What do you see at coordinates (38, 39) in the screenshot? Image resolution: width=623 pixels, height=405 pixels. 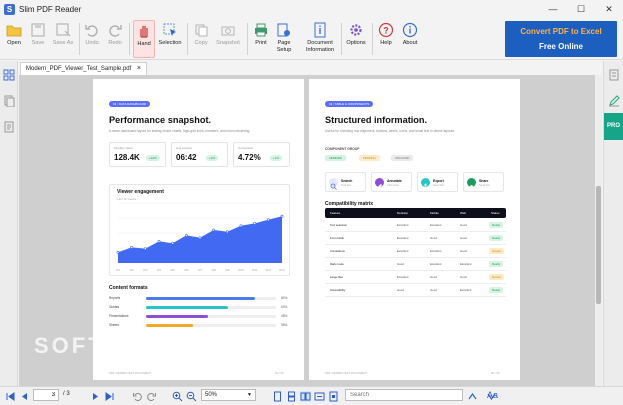 I see `save-button: Save` at bounding box center [38, 39].